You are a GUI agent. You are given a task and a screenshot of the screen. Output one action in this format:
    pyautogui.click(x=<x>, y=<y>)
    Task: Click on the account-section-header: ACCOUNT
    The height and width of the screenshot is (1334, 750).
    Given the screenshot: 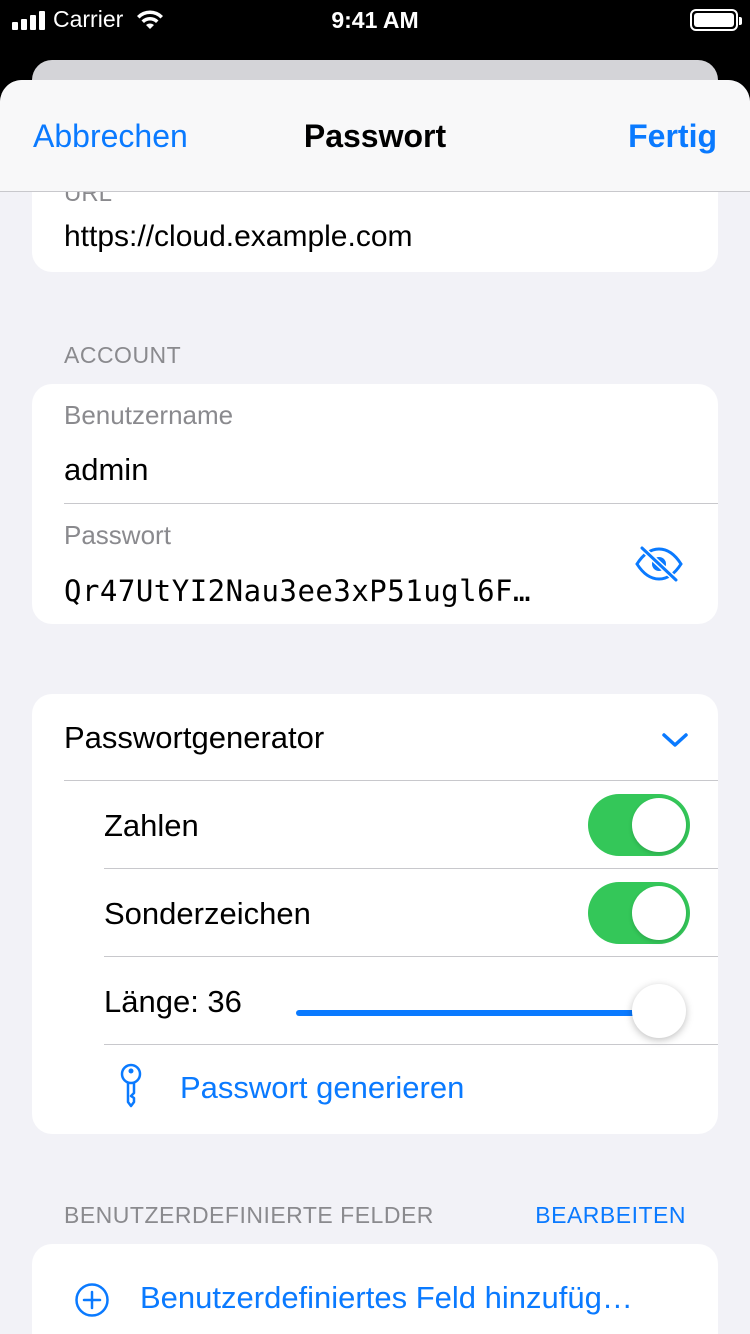 What is the action you would take?
    pyautogui.click(x=123, y=355)
    